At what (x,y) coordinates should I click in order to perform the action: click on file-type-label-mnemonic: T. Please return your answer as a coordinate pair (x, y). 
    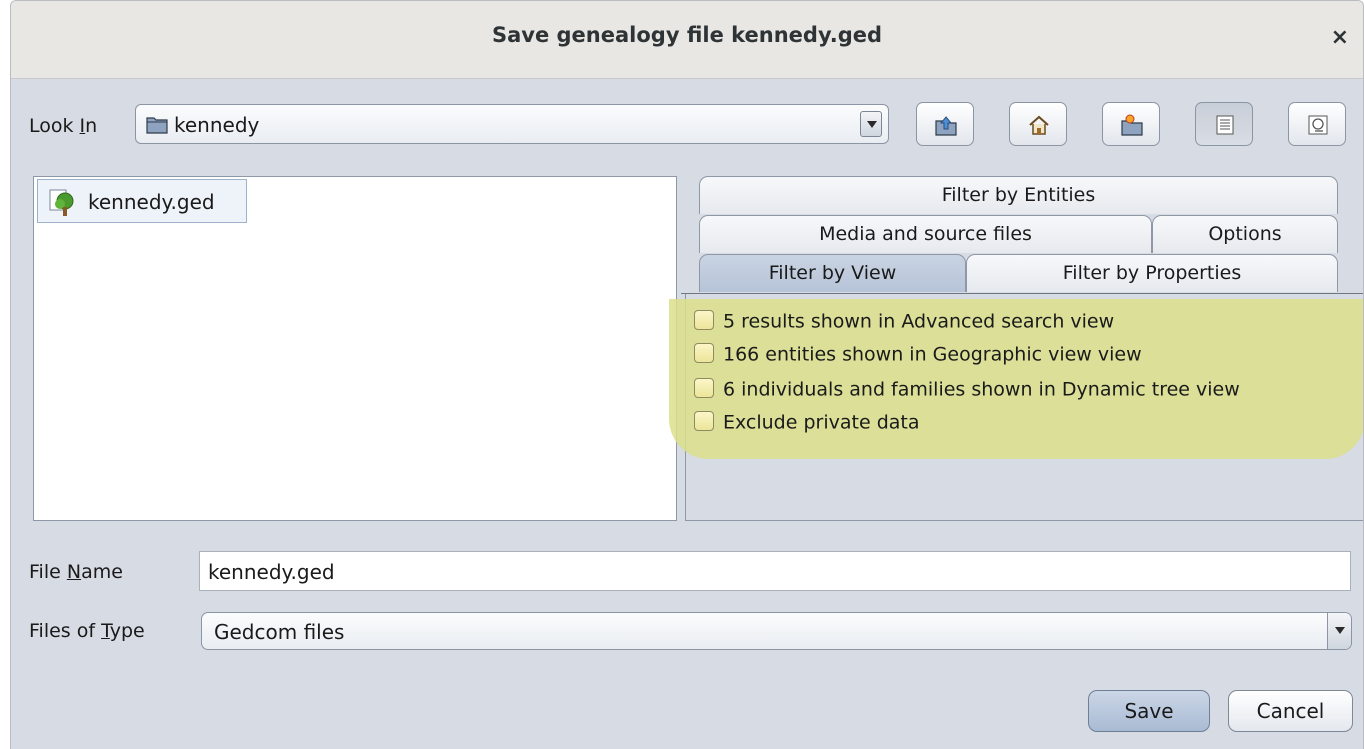
    Looking at the image, I should click on (105, 631).